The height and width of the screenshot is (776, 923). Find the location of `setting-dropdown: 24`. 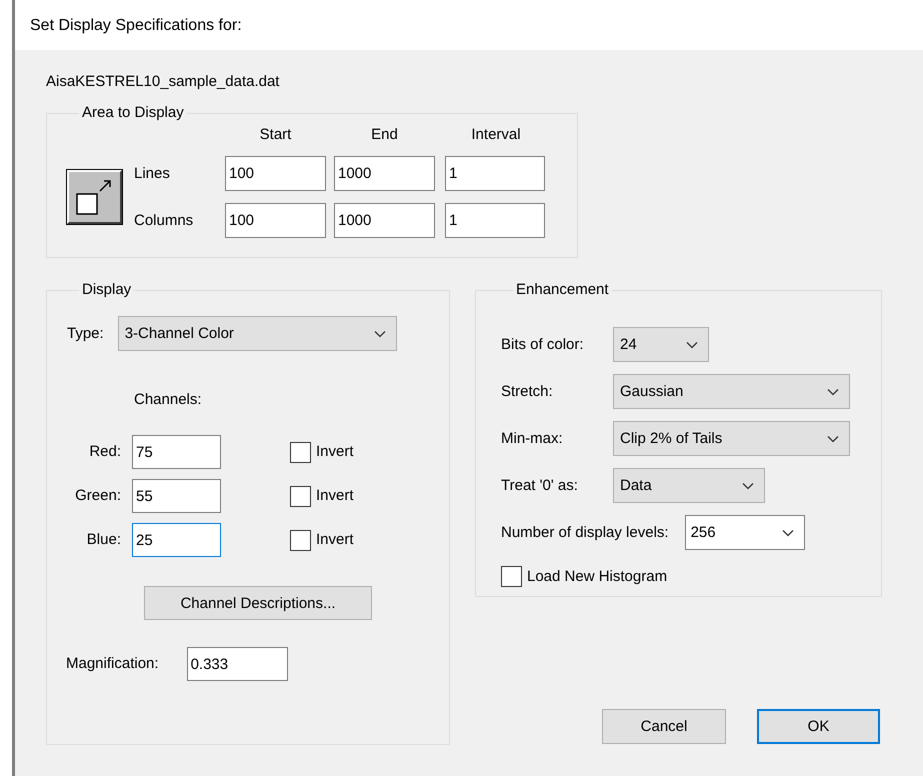

setting-dropdown: 24 is located at coordinates (661, 344).